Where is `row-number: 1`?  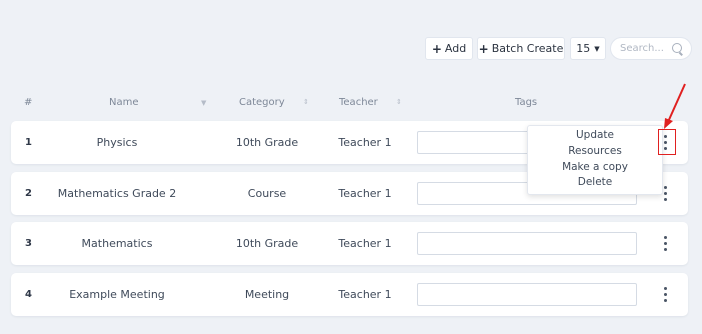 row-number: 1 is located at coordinates (28, 142).